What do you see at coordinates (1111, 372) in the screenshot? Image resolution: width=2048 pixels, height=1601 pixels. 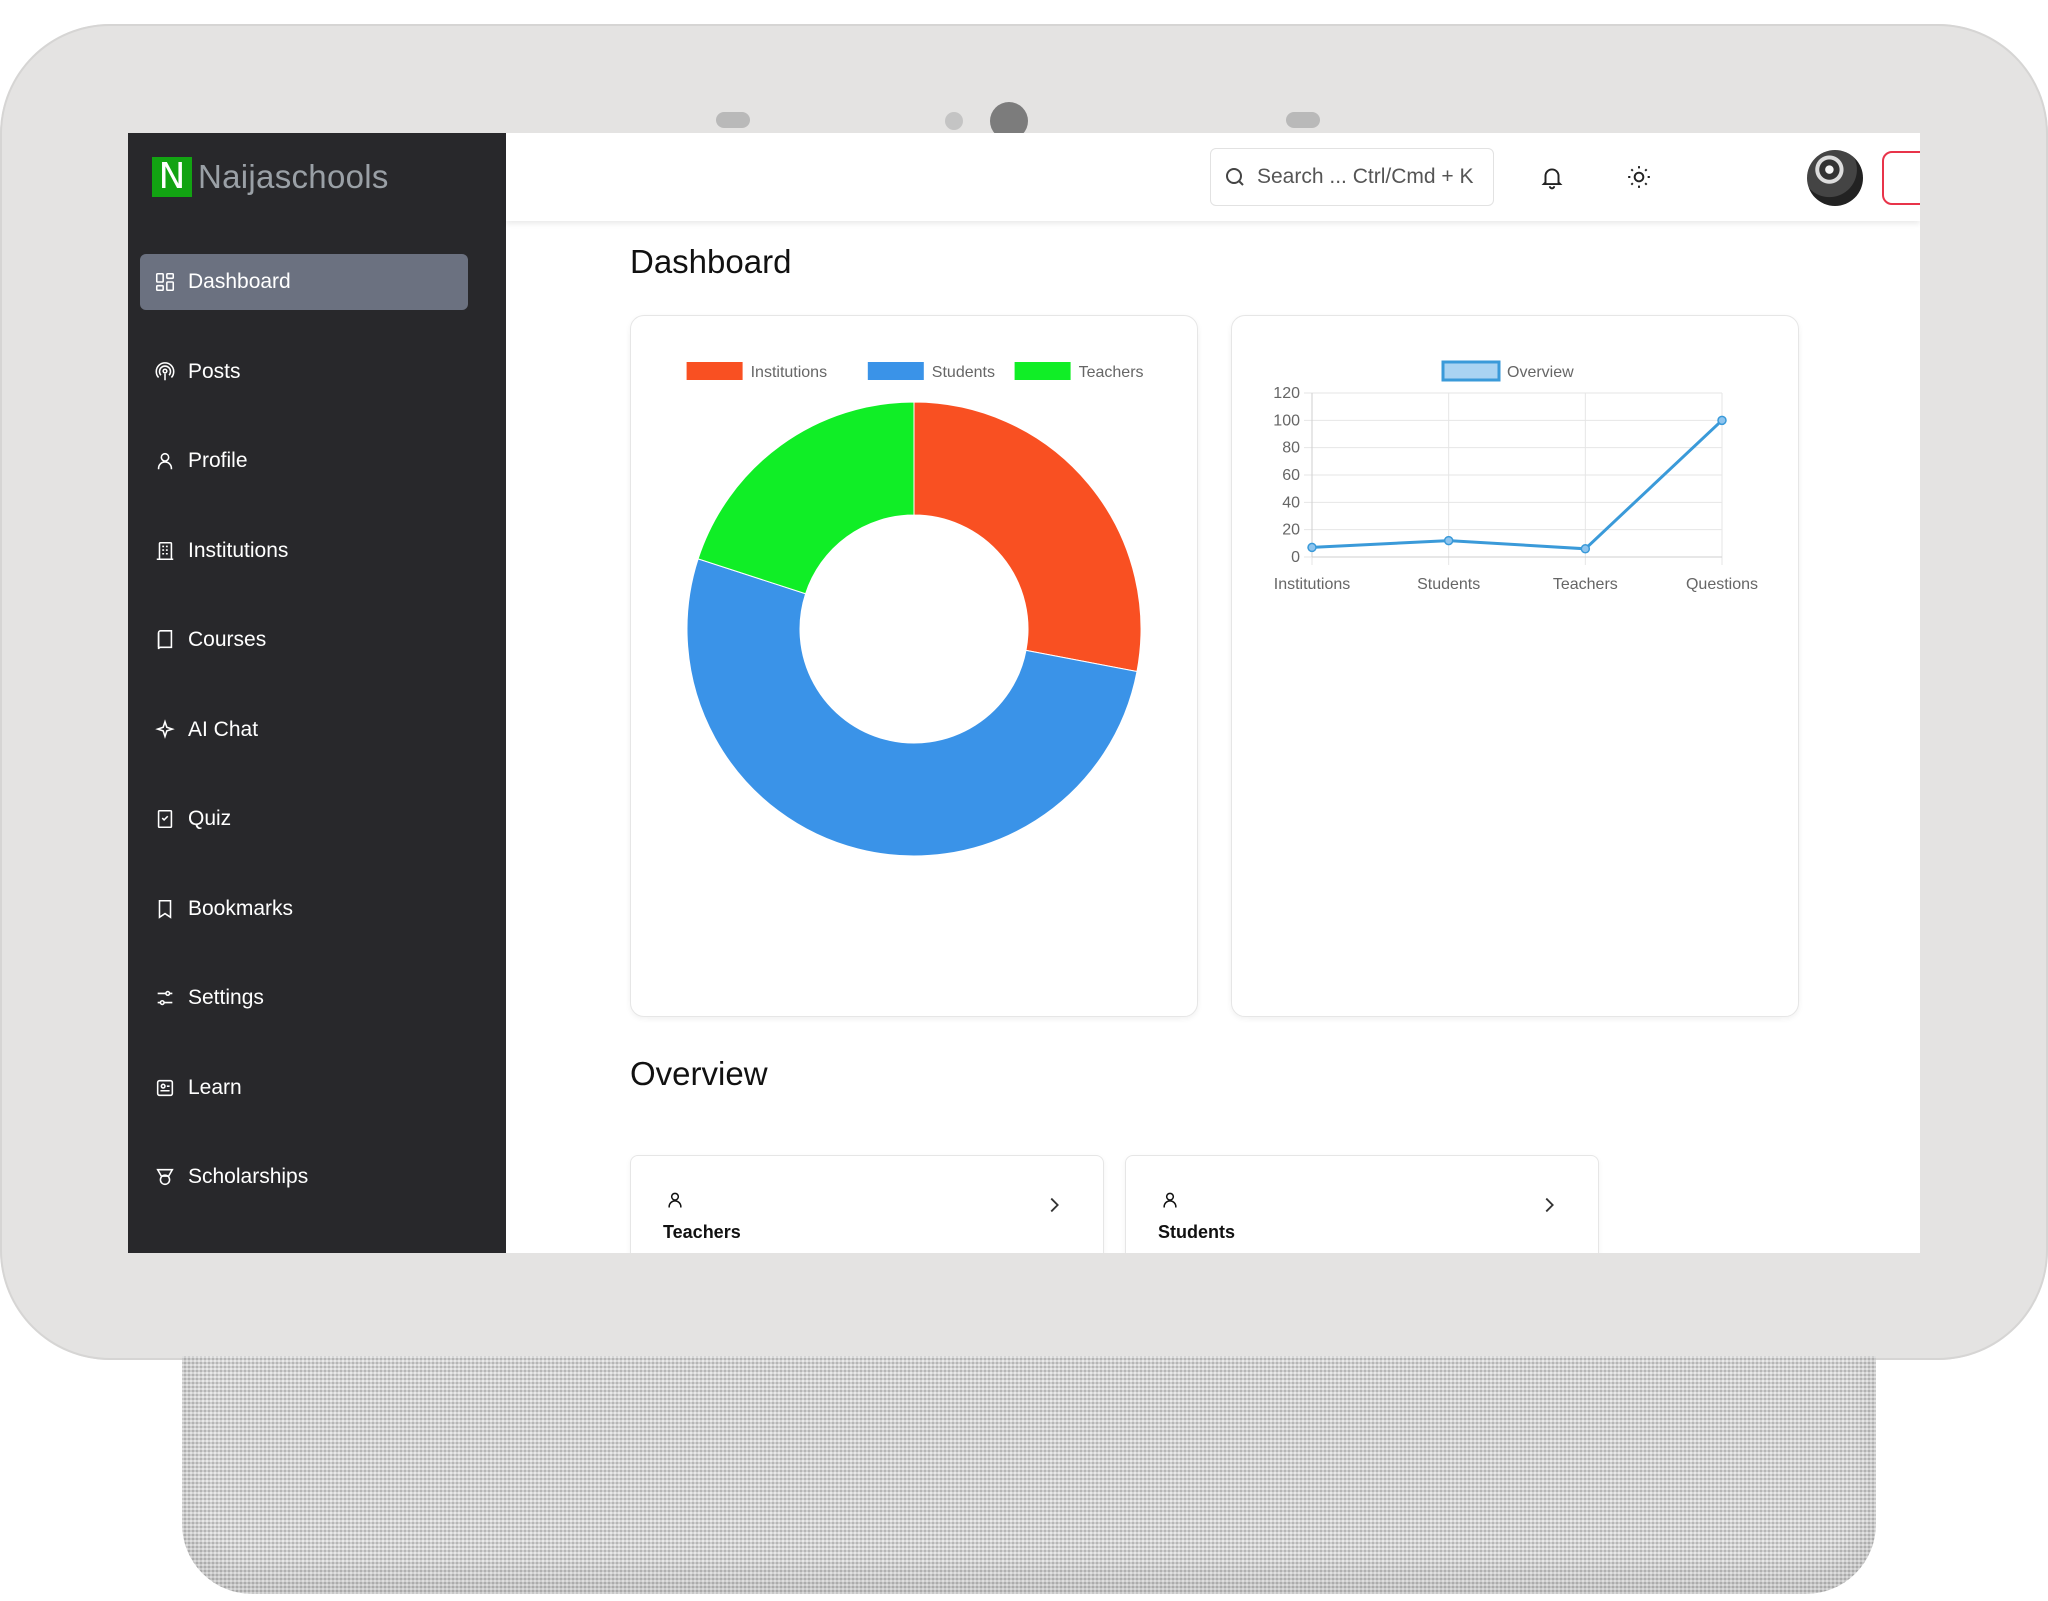 I see `legend-label-teachers: Teachers` at bounding box center [1111, 372].